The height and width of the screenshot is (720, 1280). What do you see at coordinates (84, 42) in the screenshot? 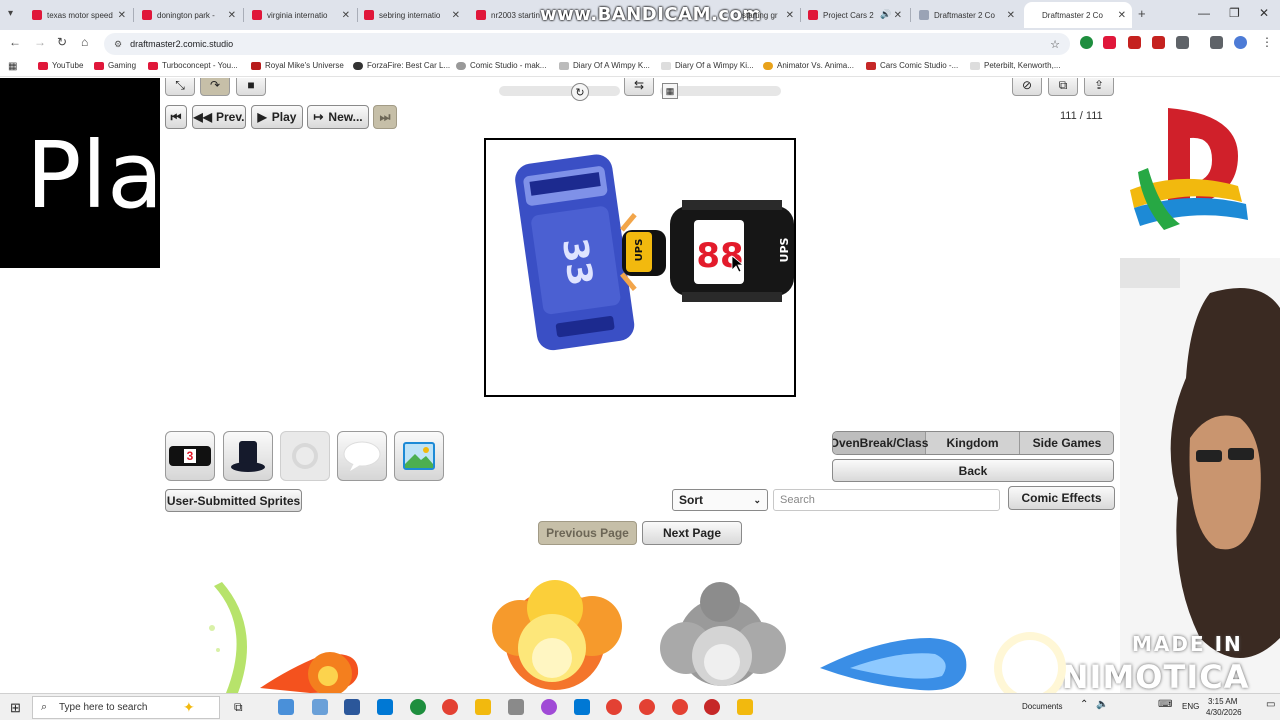
I see `home-icon: ⌂` at bounding box center [84, 42].